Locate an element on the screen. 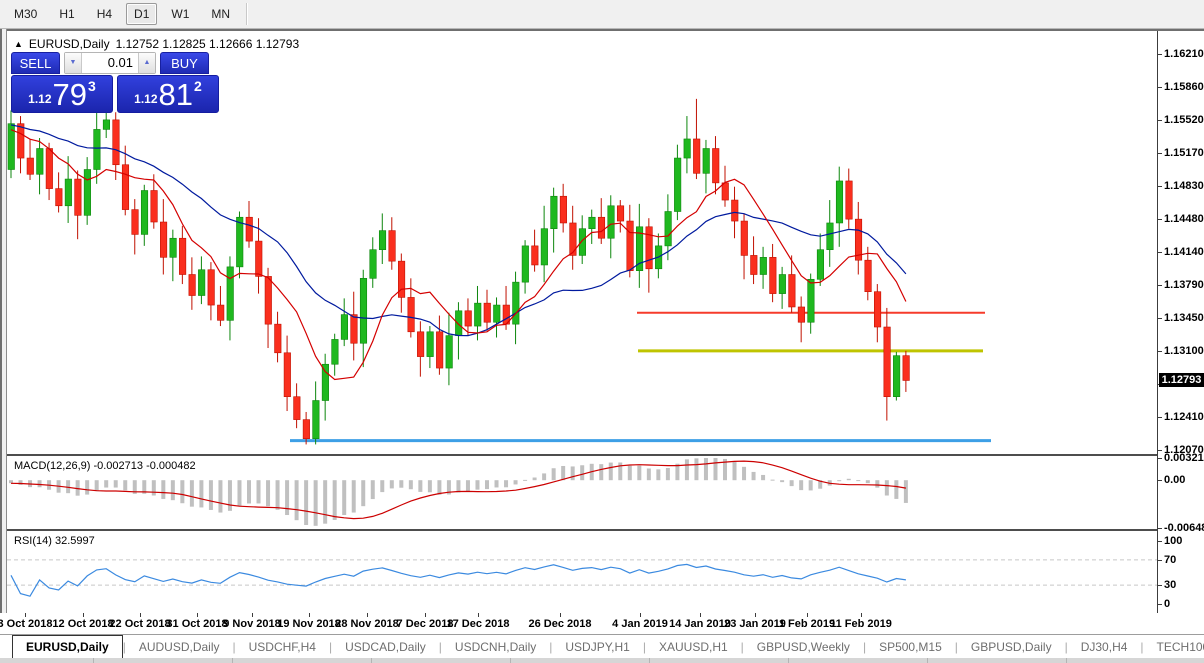 This screenshot has width=1204, height=663. price-tick-label: 1.15170 is located at coordinates (1184, 153).